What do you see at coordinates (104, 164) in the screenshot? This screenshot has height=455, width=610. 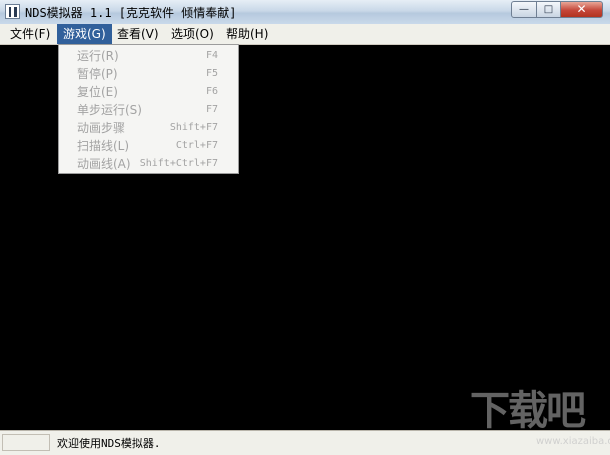 I see `menu-item-label: 动画线(A)` at bounding box center [104, 164].